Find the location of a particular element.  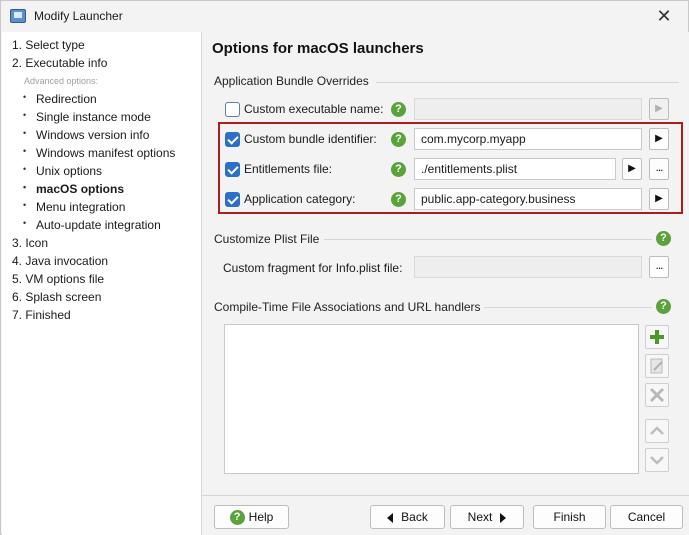

arrow-right-icon is located at coordinates (503, 517).